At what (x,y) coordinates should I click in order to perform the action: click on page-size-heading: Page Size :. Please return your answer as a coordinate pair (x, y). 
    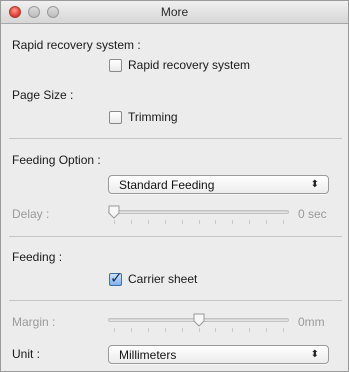
    Looking at the image, I should click on (43, 95).